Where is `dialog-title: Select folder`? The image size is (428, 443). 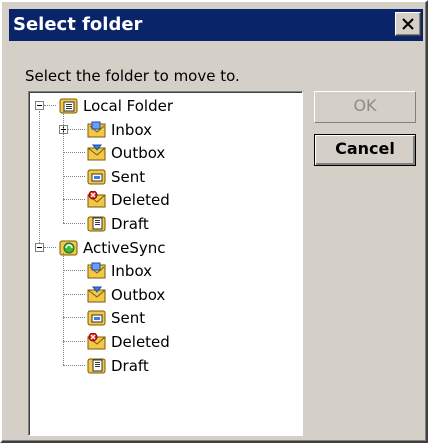
dialog-title: Select folder is located at coordinates (78, 24).